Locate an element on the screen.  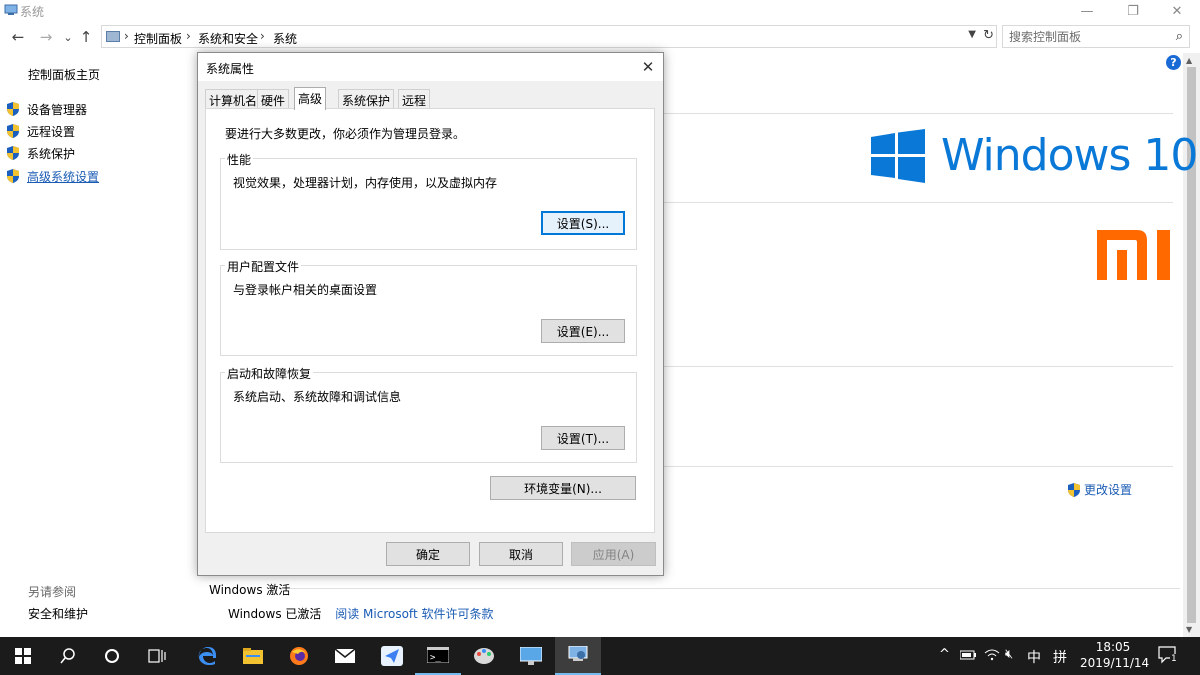
file-explorer-icon is located at coordinates (253, 656).